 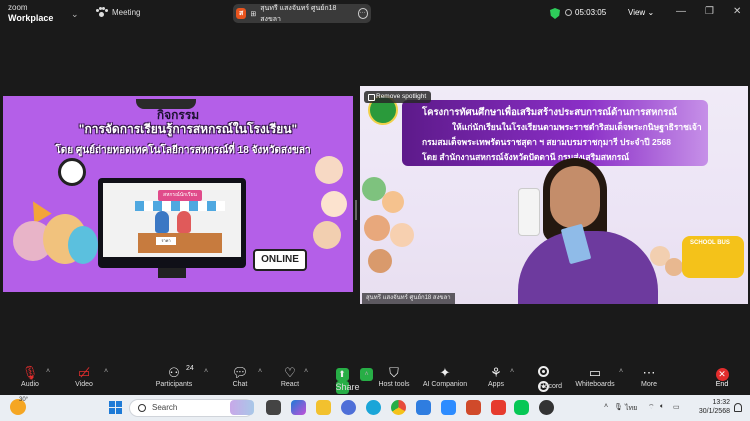 I want to click on search-highlight-icon, so click(x=242, y=407).